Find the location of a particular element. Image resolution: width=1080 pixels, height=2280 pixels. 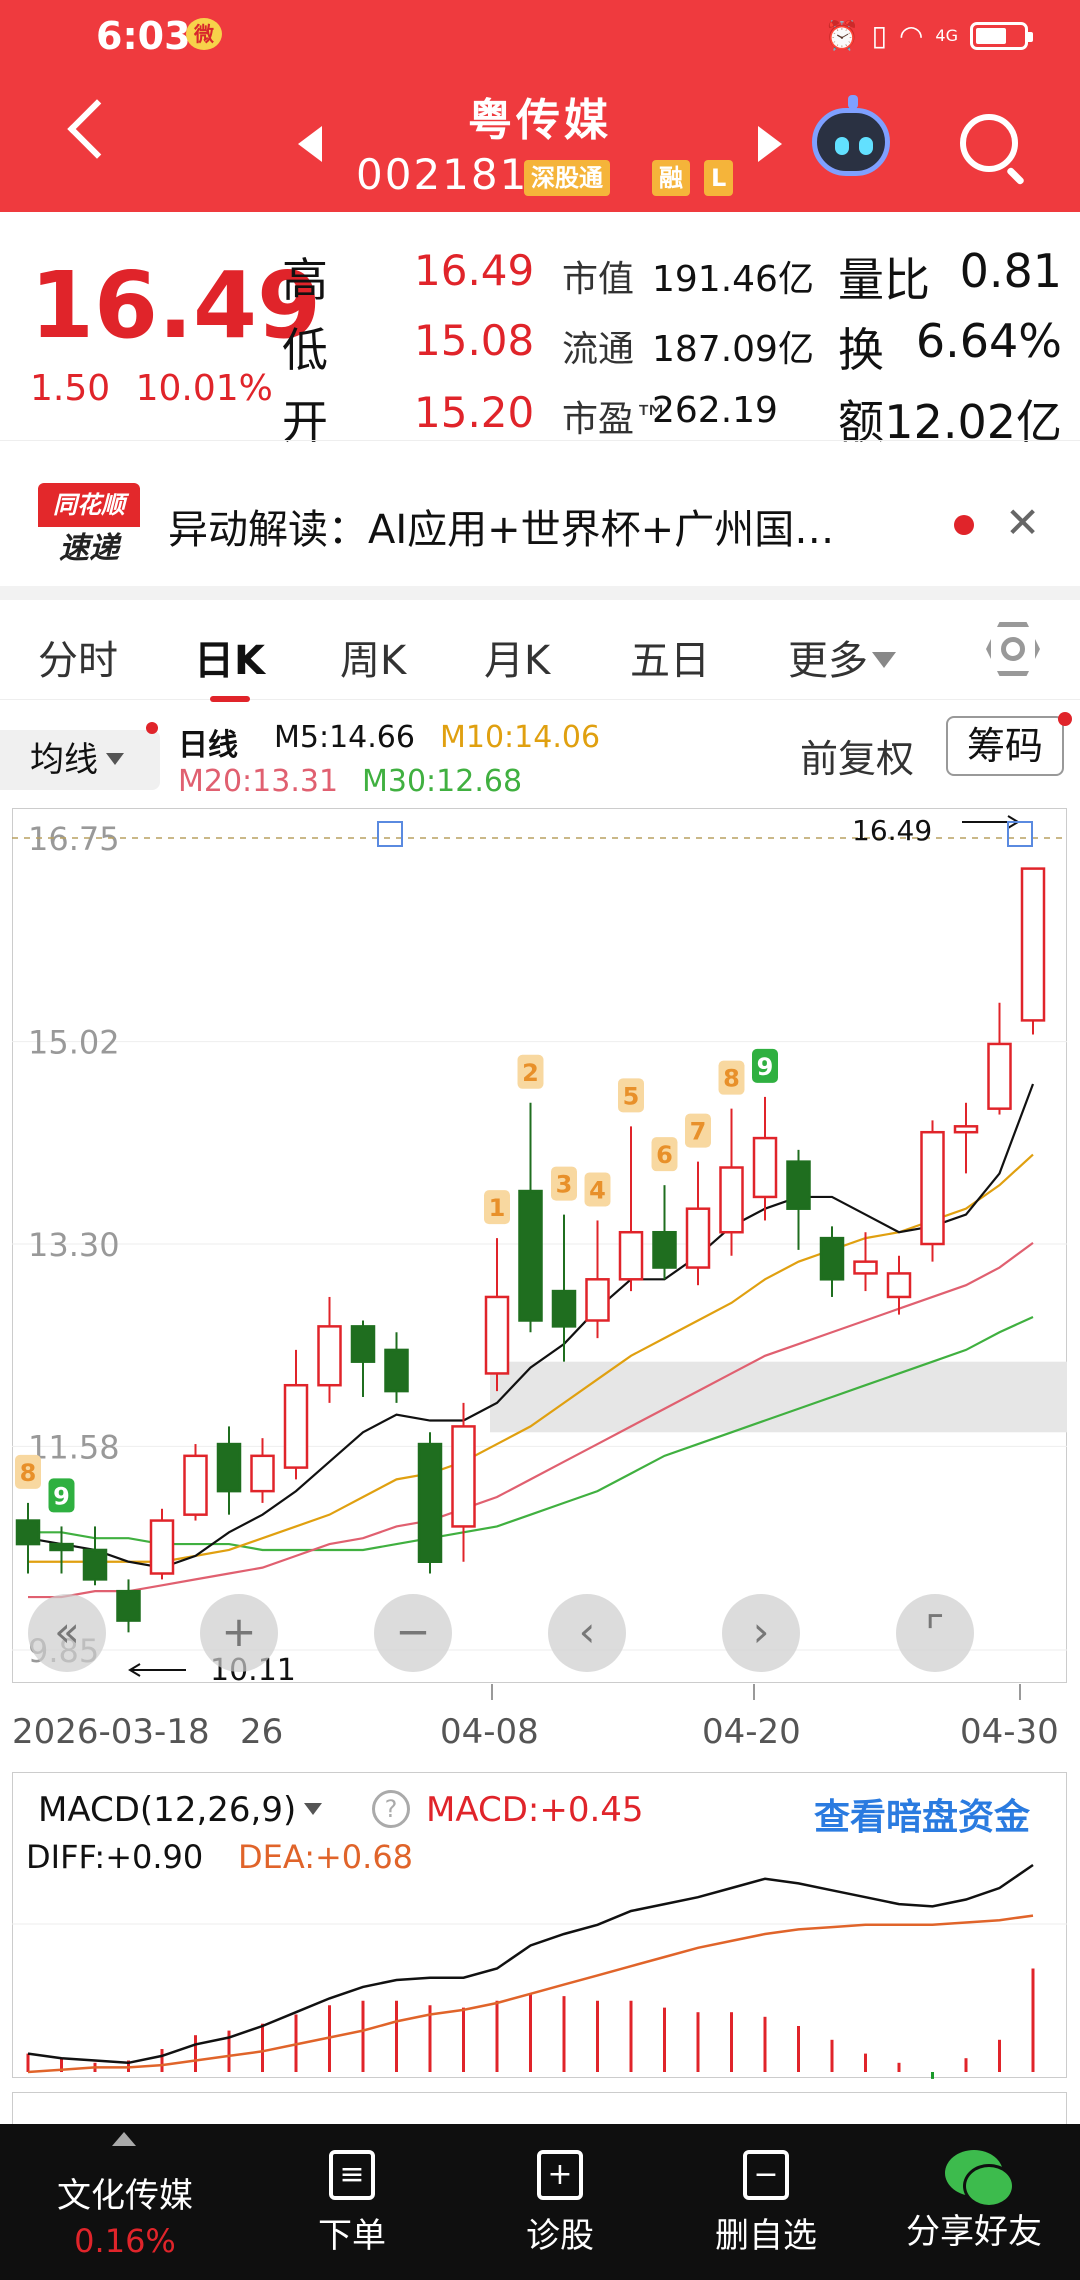

diagnose-icon: + is located at coordinates (560, 2175).